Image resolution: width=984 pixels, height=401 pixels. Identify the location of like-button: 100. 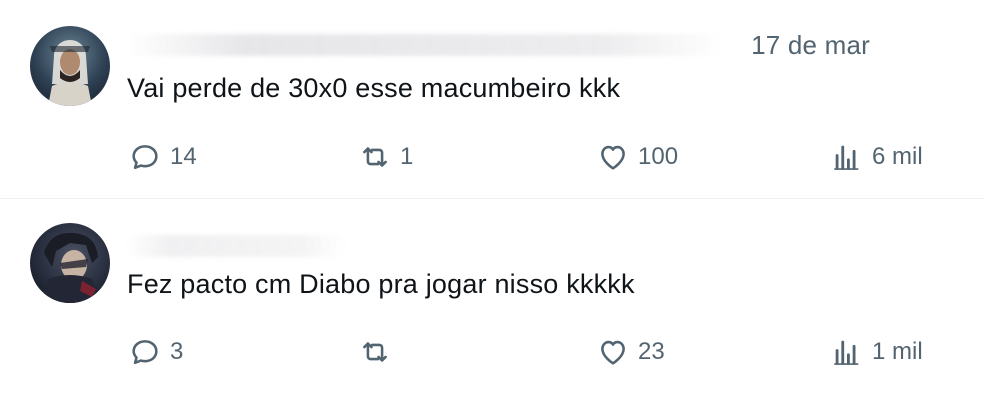
(637, 157).